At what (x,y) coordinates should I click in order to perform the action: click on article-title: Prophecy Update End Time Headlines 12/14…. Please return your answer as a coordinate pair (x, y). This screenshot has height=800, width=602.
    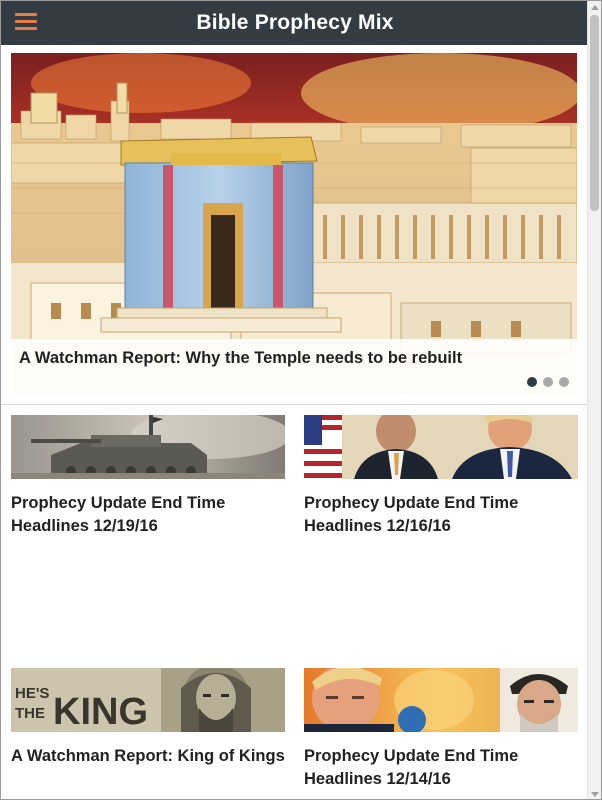
    Looking at the image, I should click on (441, 768).